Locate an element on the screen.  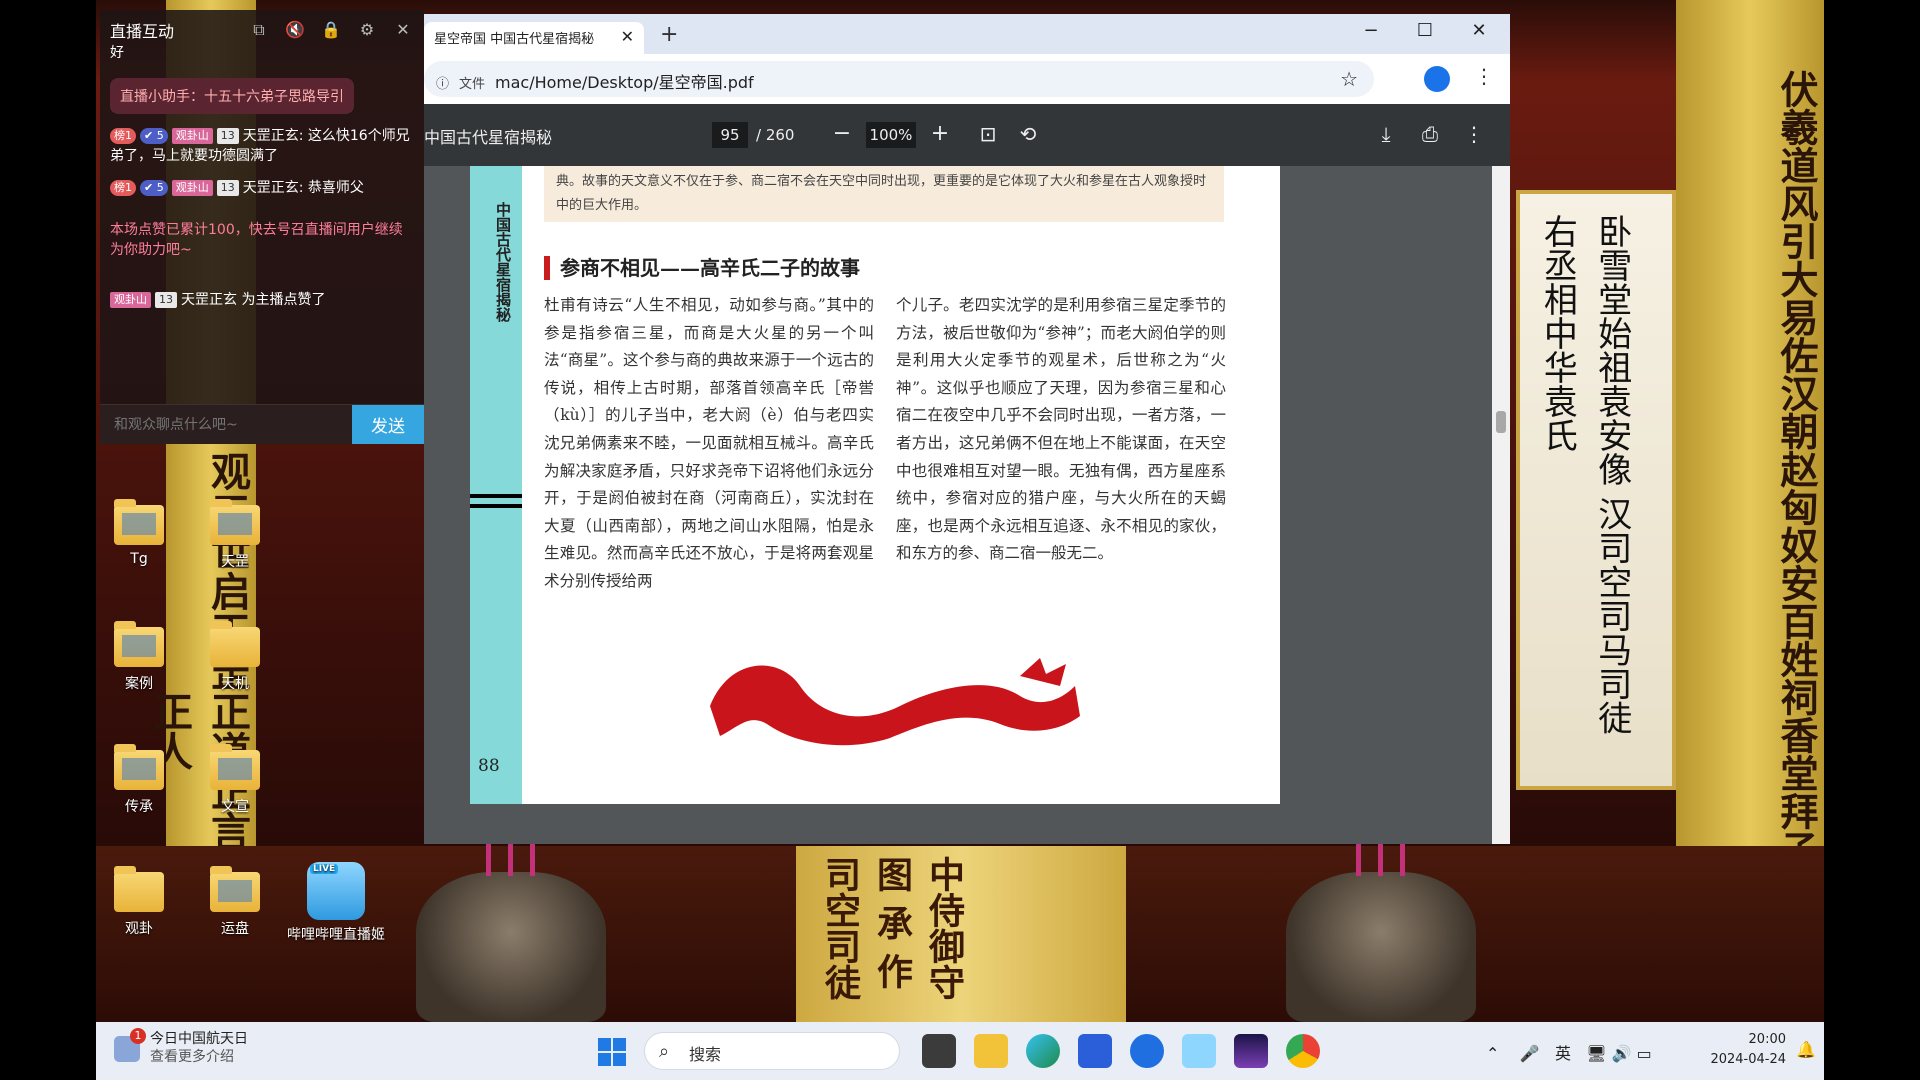
clock: 20:00 2024-04-24 is located at coordinates (1741, 1050).